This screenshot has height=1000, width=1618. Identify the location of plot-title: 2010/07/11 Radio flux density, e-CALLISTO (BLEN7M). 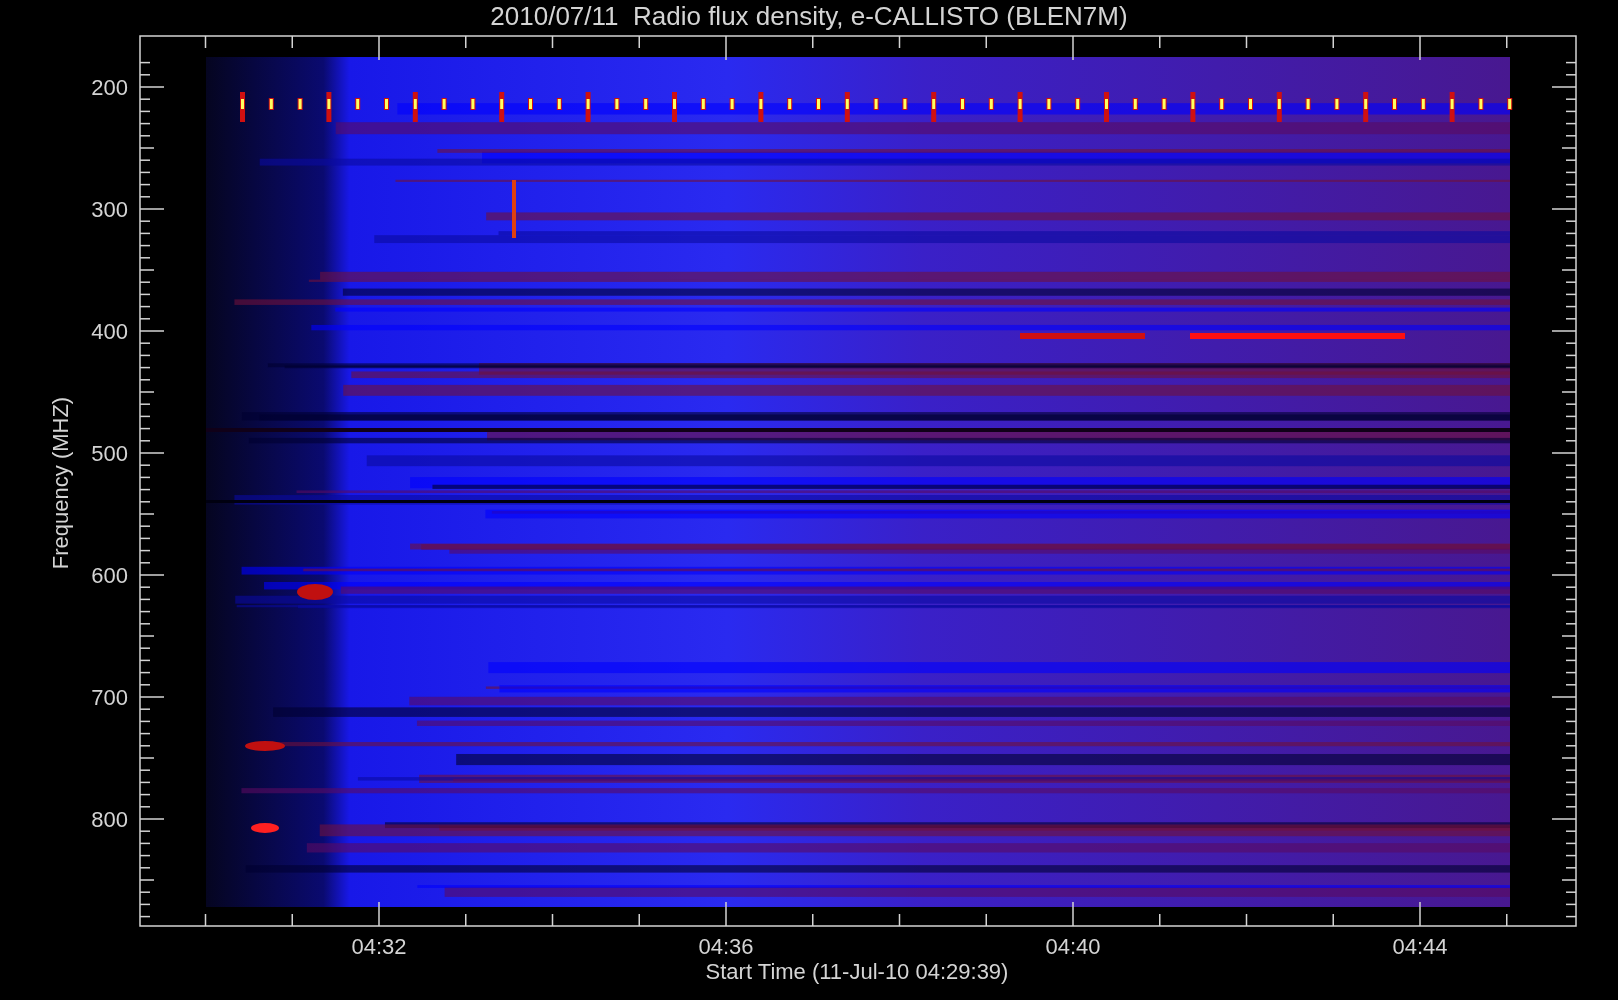
(809, 16).